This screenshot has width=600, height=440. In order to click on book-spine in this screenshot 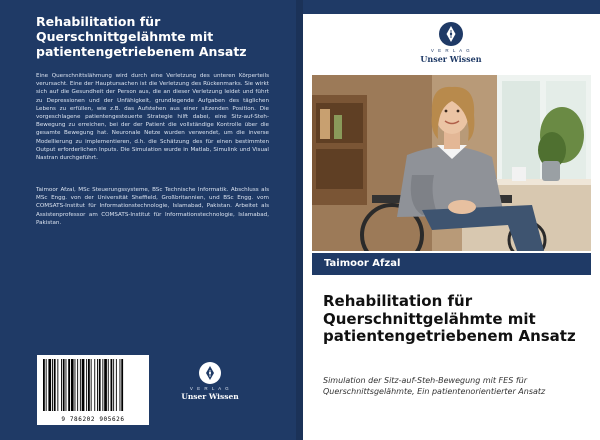, I will do `click(299, 220)`.